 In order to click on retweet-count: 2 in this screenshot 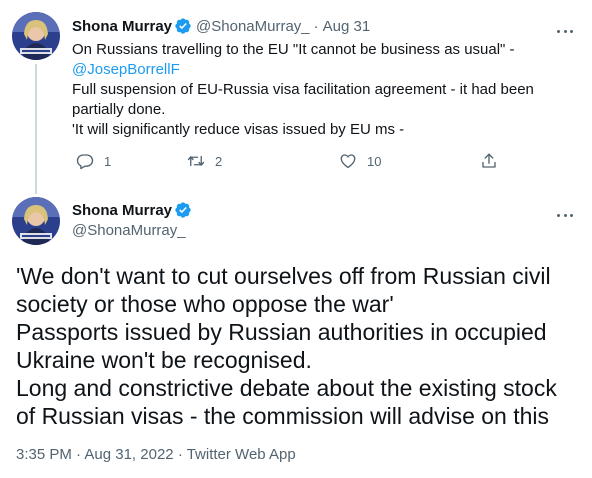, I will do `click(219, 161)`.